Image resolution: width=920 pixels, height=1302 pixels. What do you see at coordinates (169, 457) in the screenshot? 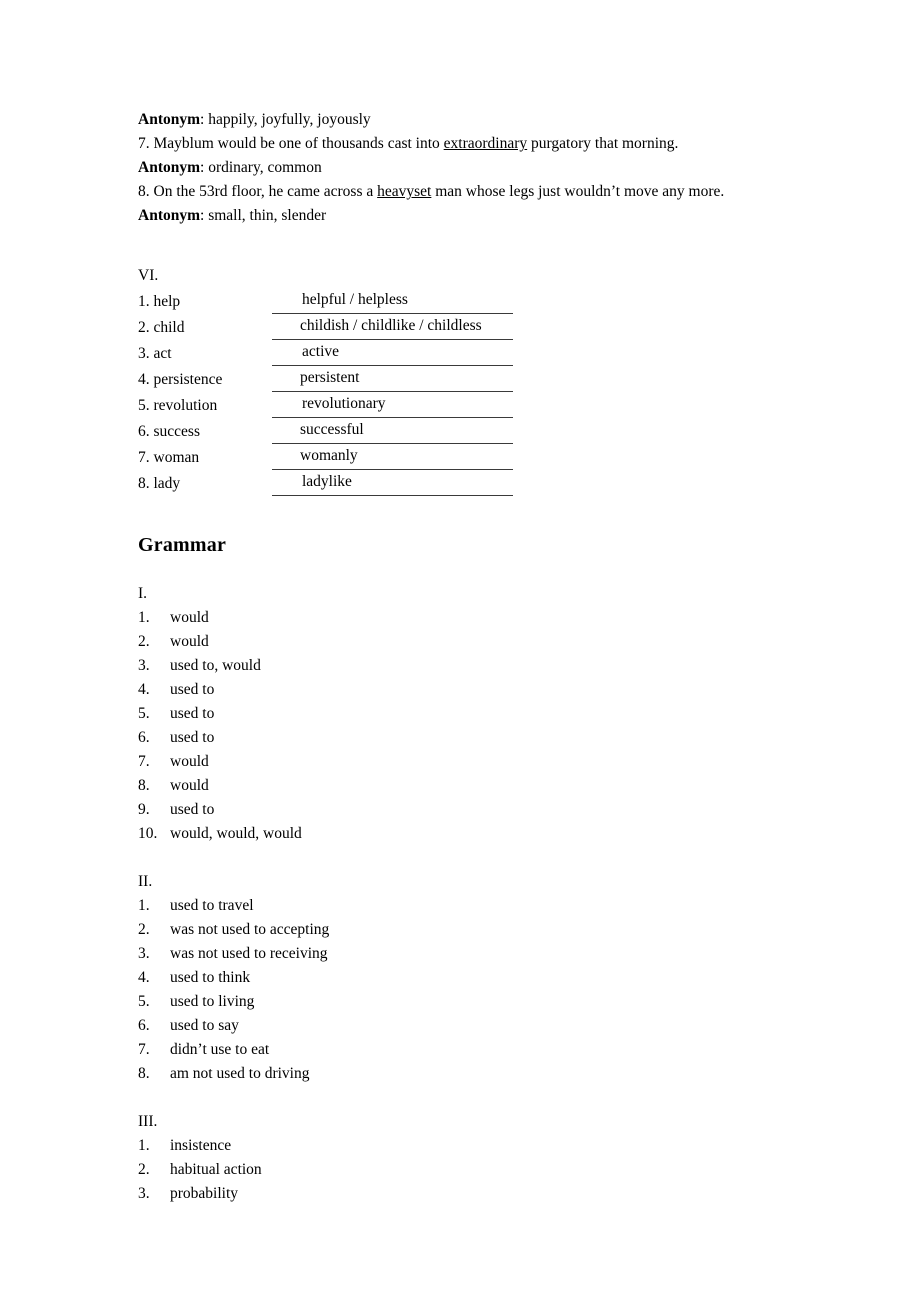
I see `word-cue: 7. woman` at bounding box center [169, 457].